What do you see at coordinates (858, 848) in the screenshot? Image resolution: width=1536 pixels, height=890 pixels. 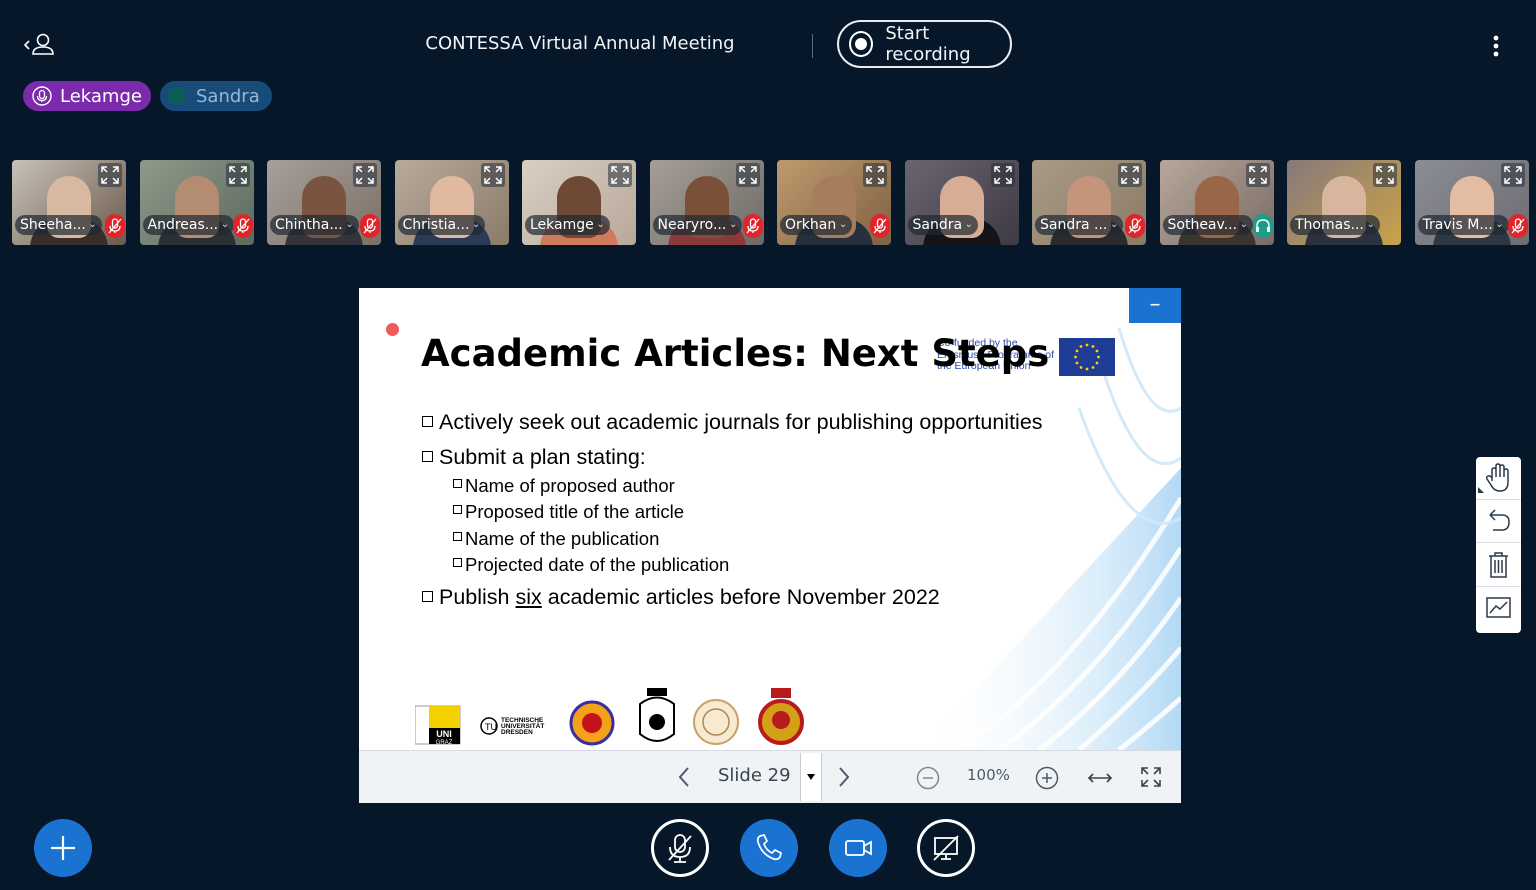 I see `share-webcam-button` at bounding box center [858, 848].